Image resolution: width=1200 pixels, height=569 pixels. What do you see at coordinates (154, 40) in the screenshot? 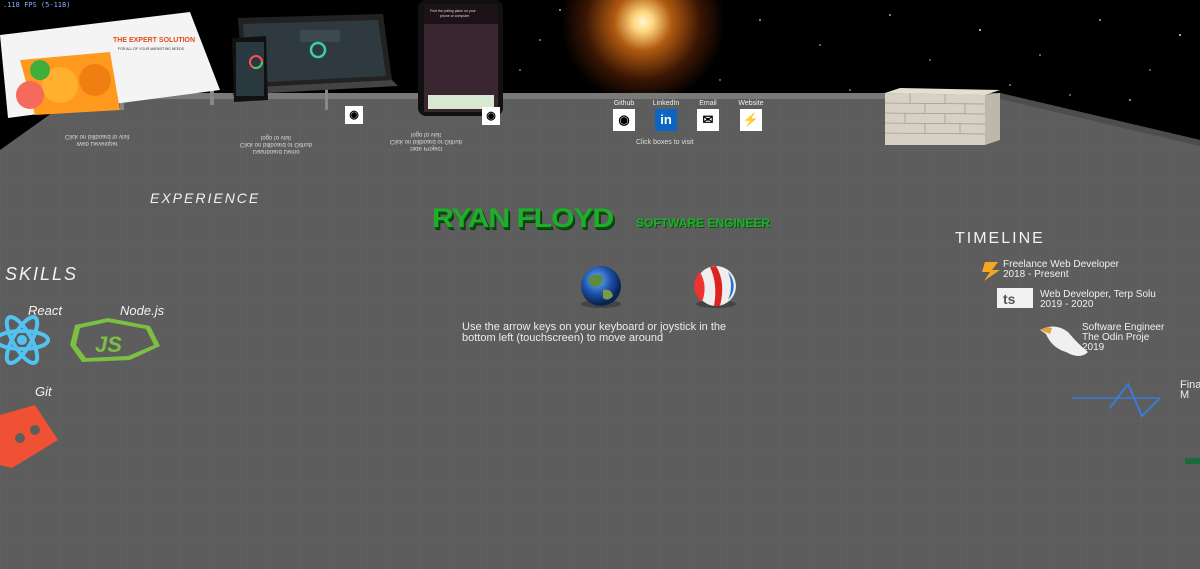
I see `billboard-headline: THE EXPERT SOLUTION` at bounding box center [154, 40].